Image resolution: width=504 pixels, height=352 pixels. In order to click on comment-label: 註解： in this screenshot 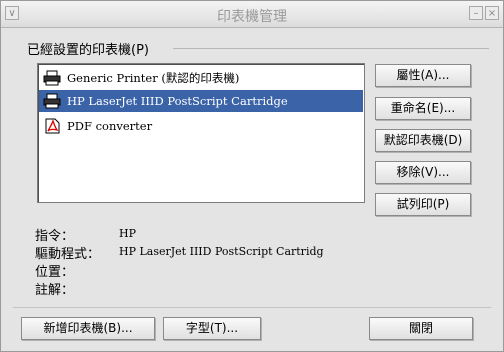, I will do `click(55, 290)`.